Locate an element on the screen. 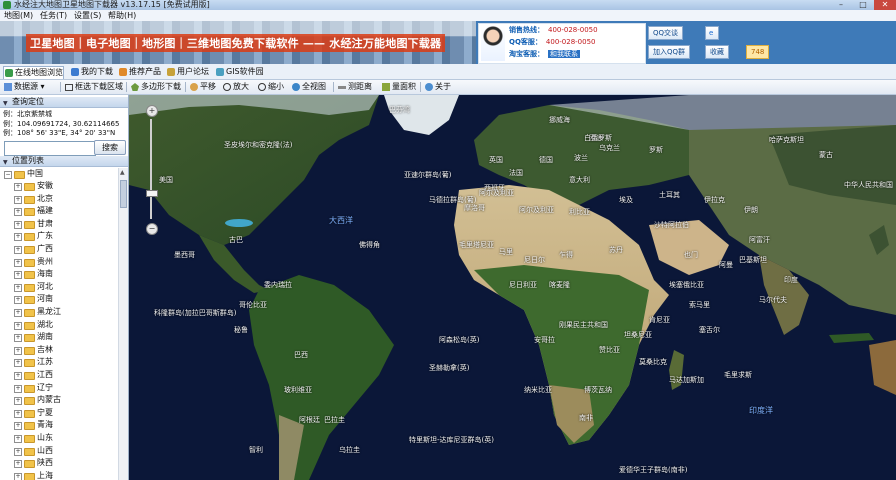  box-download-button: 框选下载区域 is located at coordinates (93, 87).